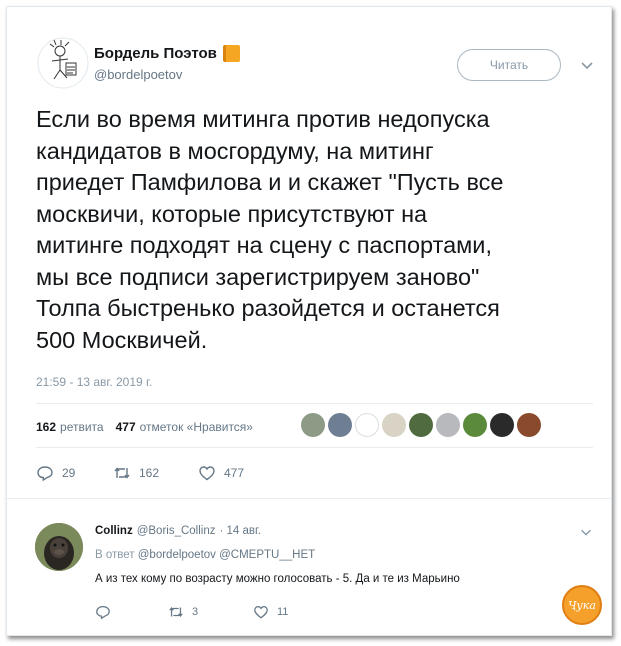  I want to click on reply-like-count: 11, so click(283, 612).